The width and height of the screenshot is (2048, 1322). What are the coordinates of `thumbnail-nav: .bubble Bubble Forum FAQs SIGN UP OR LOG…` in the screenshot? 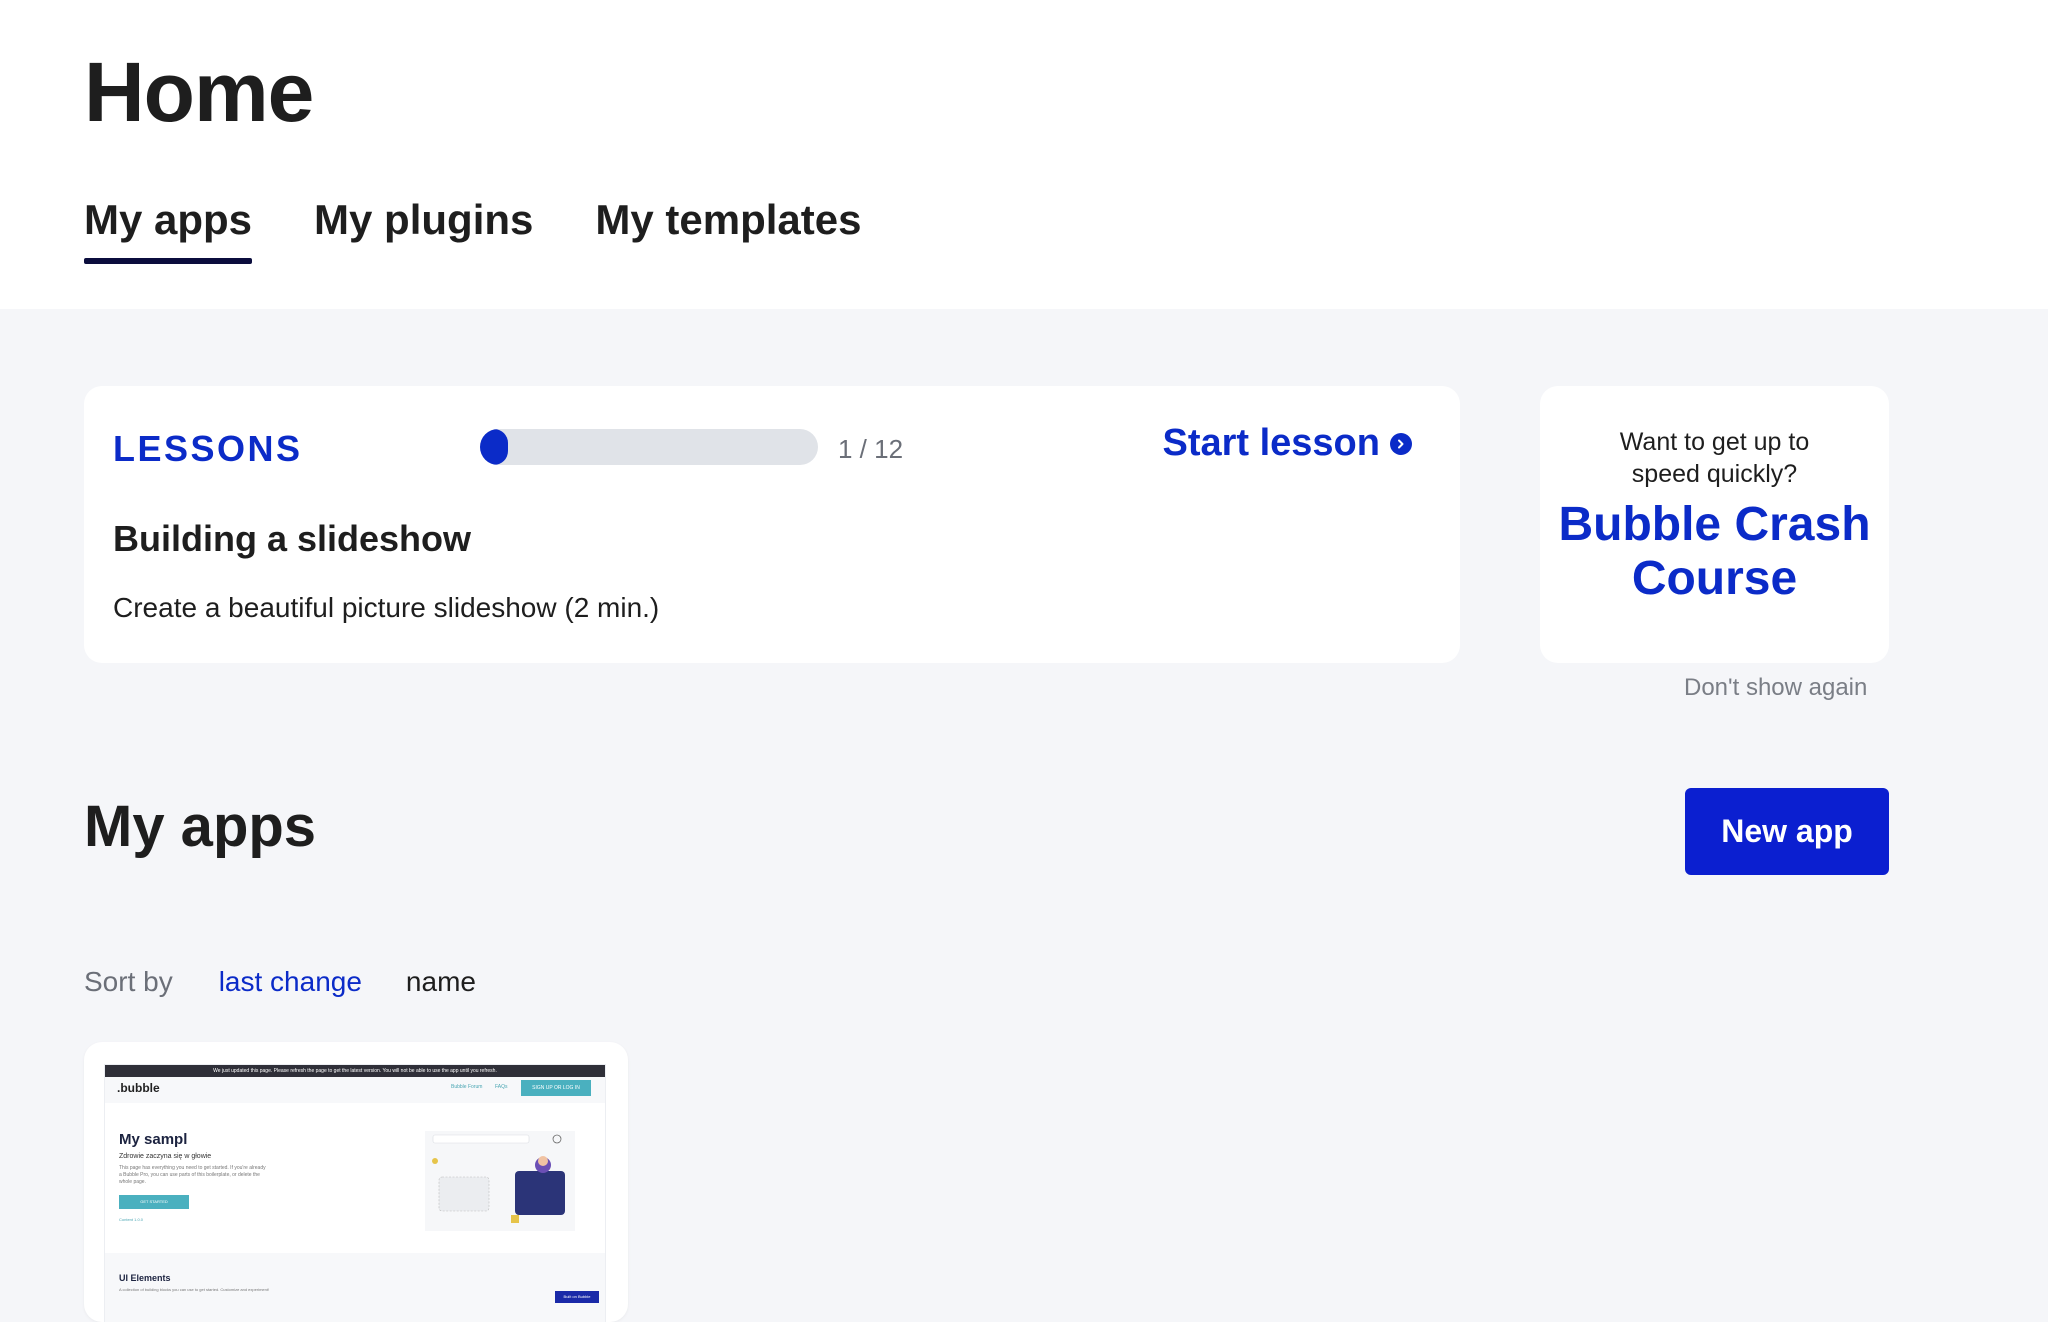 It's located at (355, 1090).